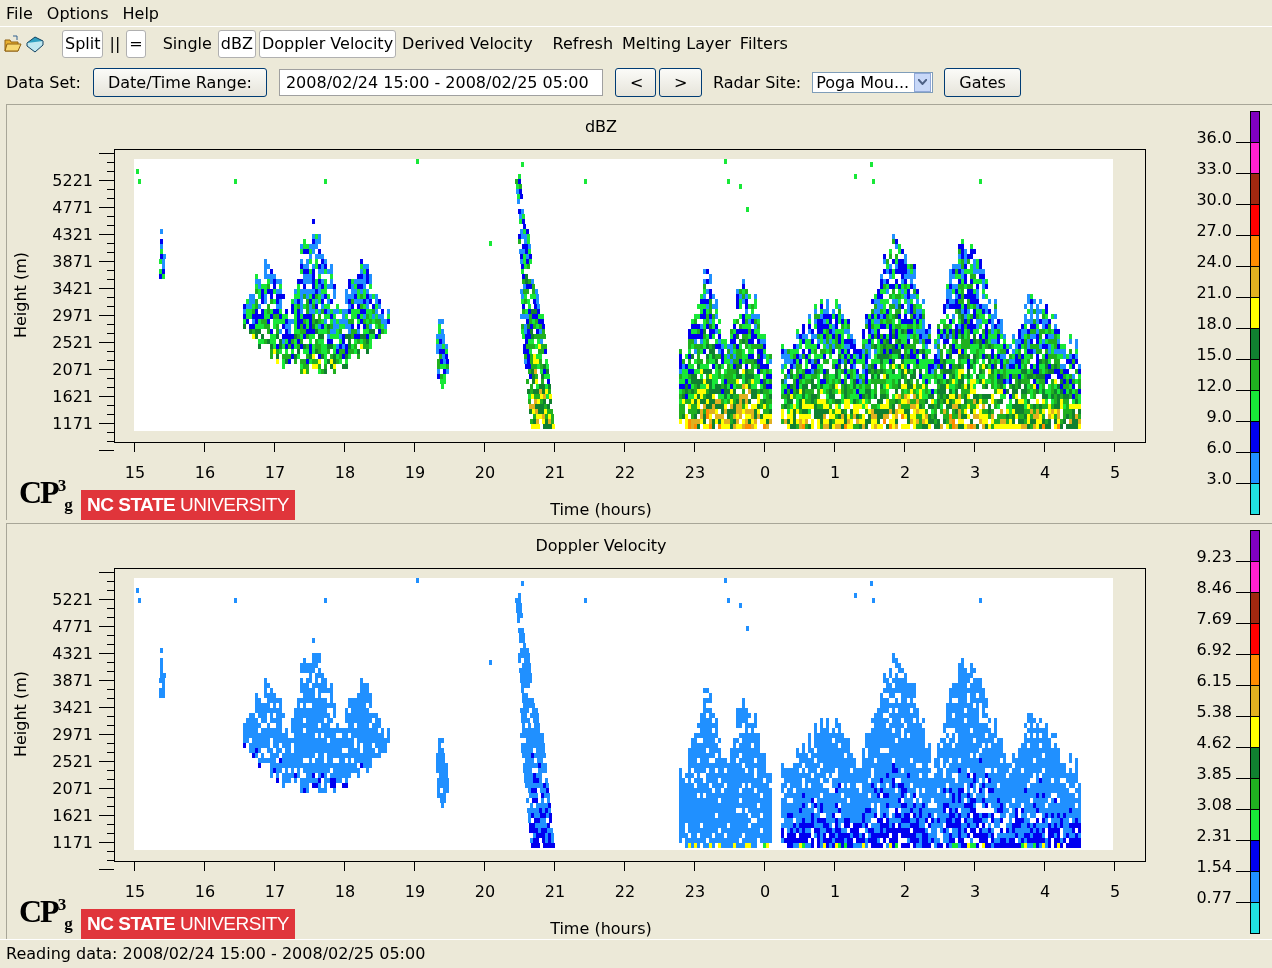 Image resolution: width=1272 pixels, height=968 pixels. What do you see at coordinates (1214, 323) in the screenshot?
I see `color-scale-label: 18.0` at bounding box center [1214, 323].